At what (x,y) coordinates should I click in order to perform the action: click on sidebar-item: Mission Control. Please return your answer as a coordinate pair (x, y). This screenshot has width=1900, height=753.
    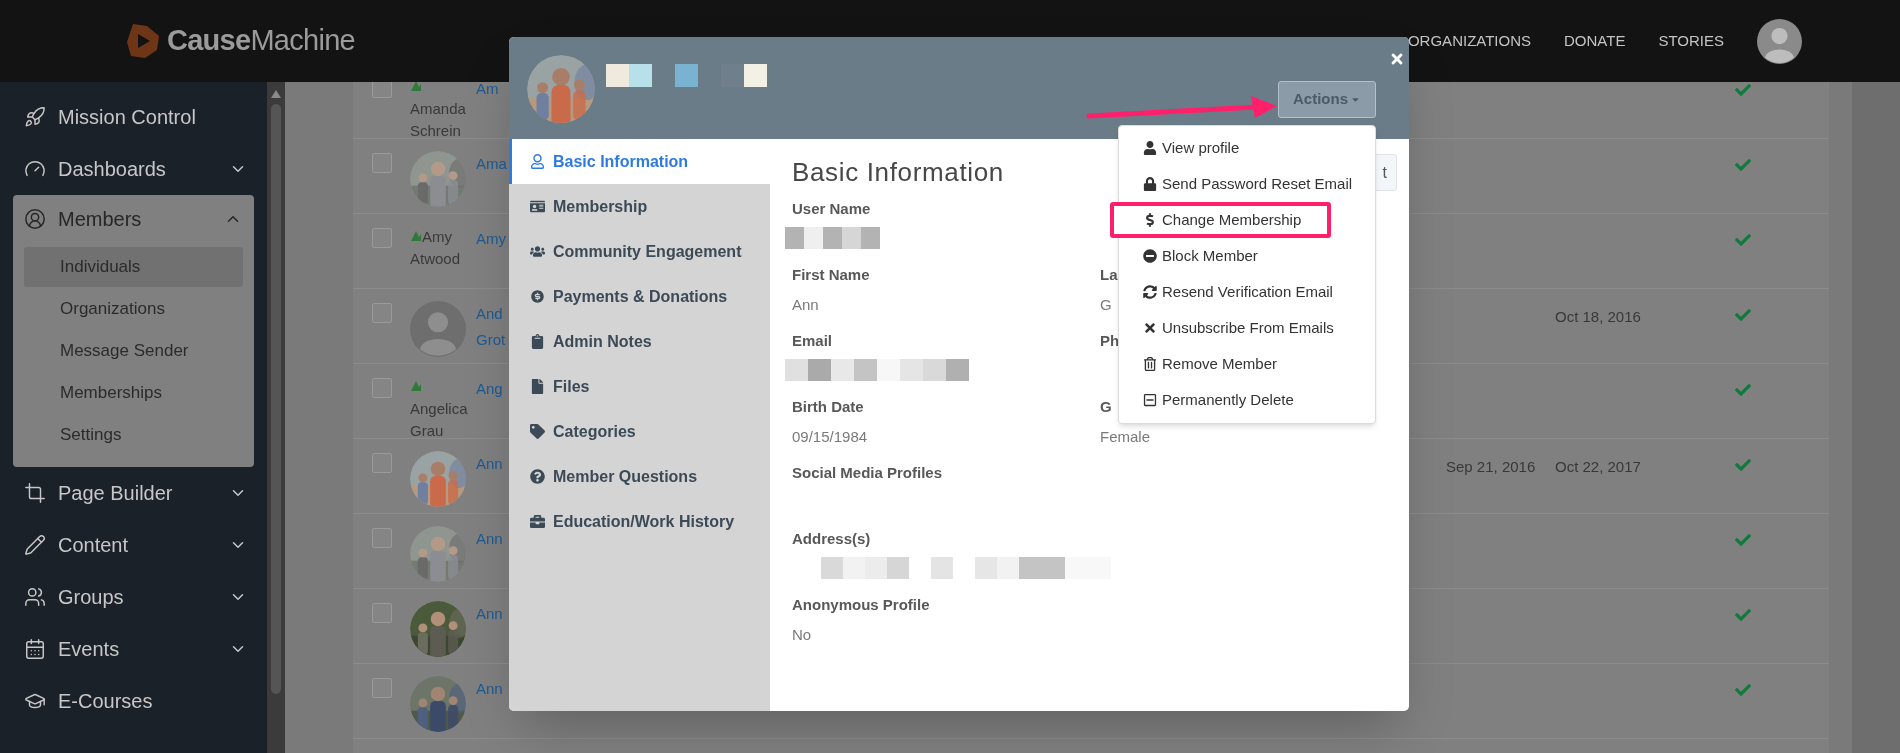
    Looking at the image, I should click on (133, 117).